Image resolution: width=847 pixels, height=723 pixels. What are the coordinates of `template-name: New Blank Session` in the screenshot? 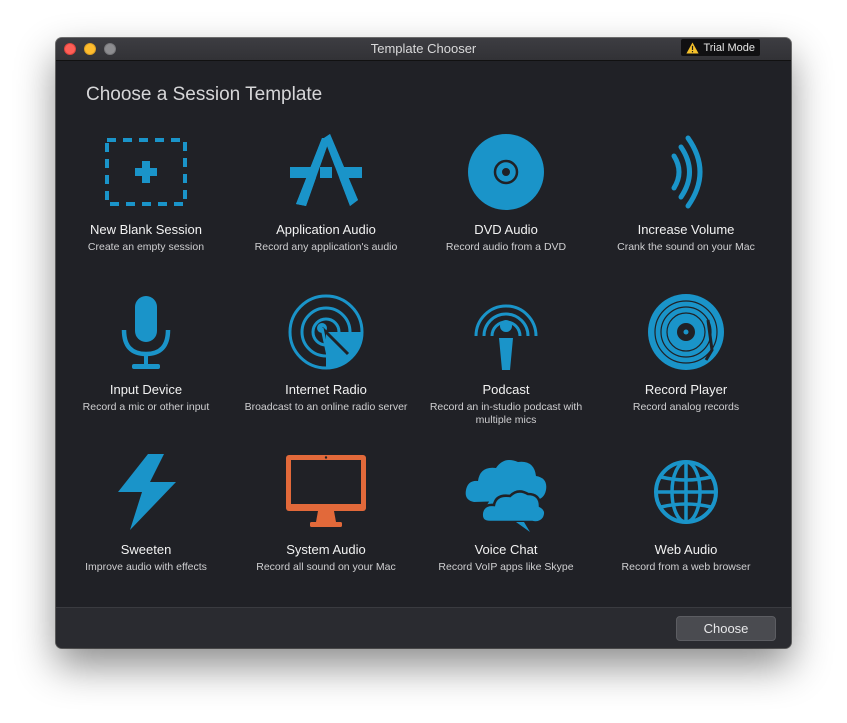 It's located at (146, 229).